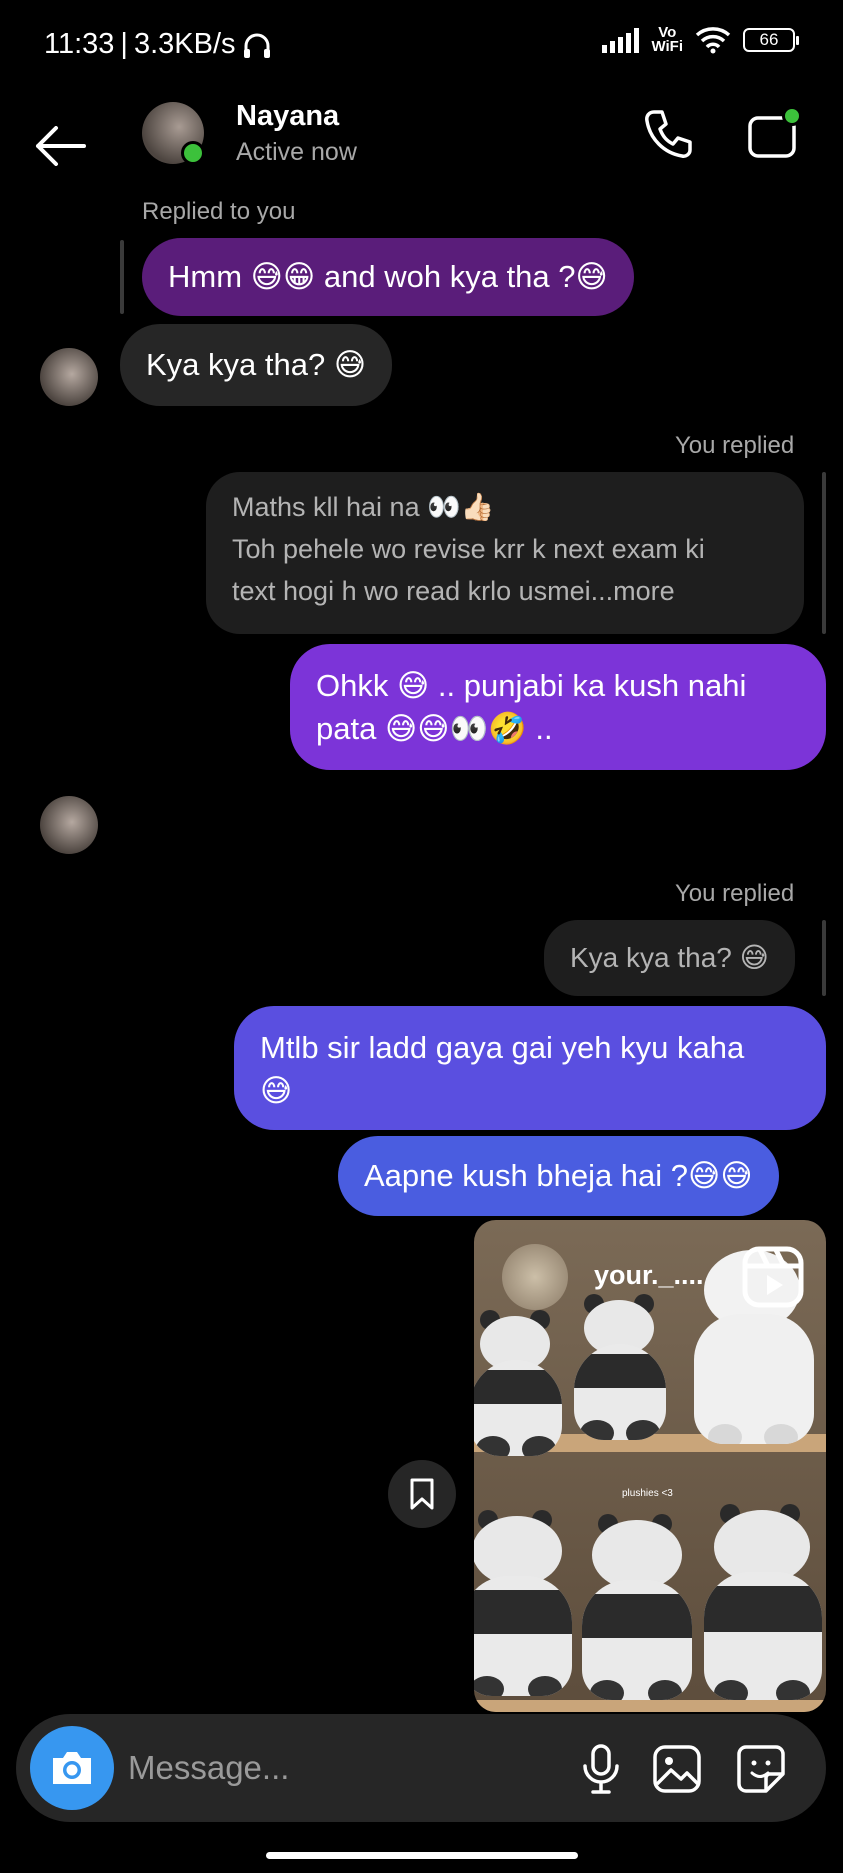 The image size is (843, 1873). What do you see at coordinates (531, 685) in the screenshot?
I see `message-line: Ohkk 😅 .. punjabi ka kush nahi` at bounding box center [531, 685].